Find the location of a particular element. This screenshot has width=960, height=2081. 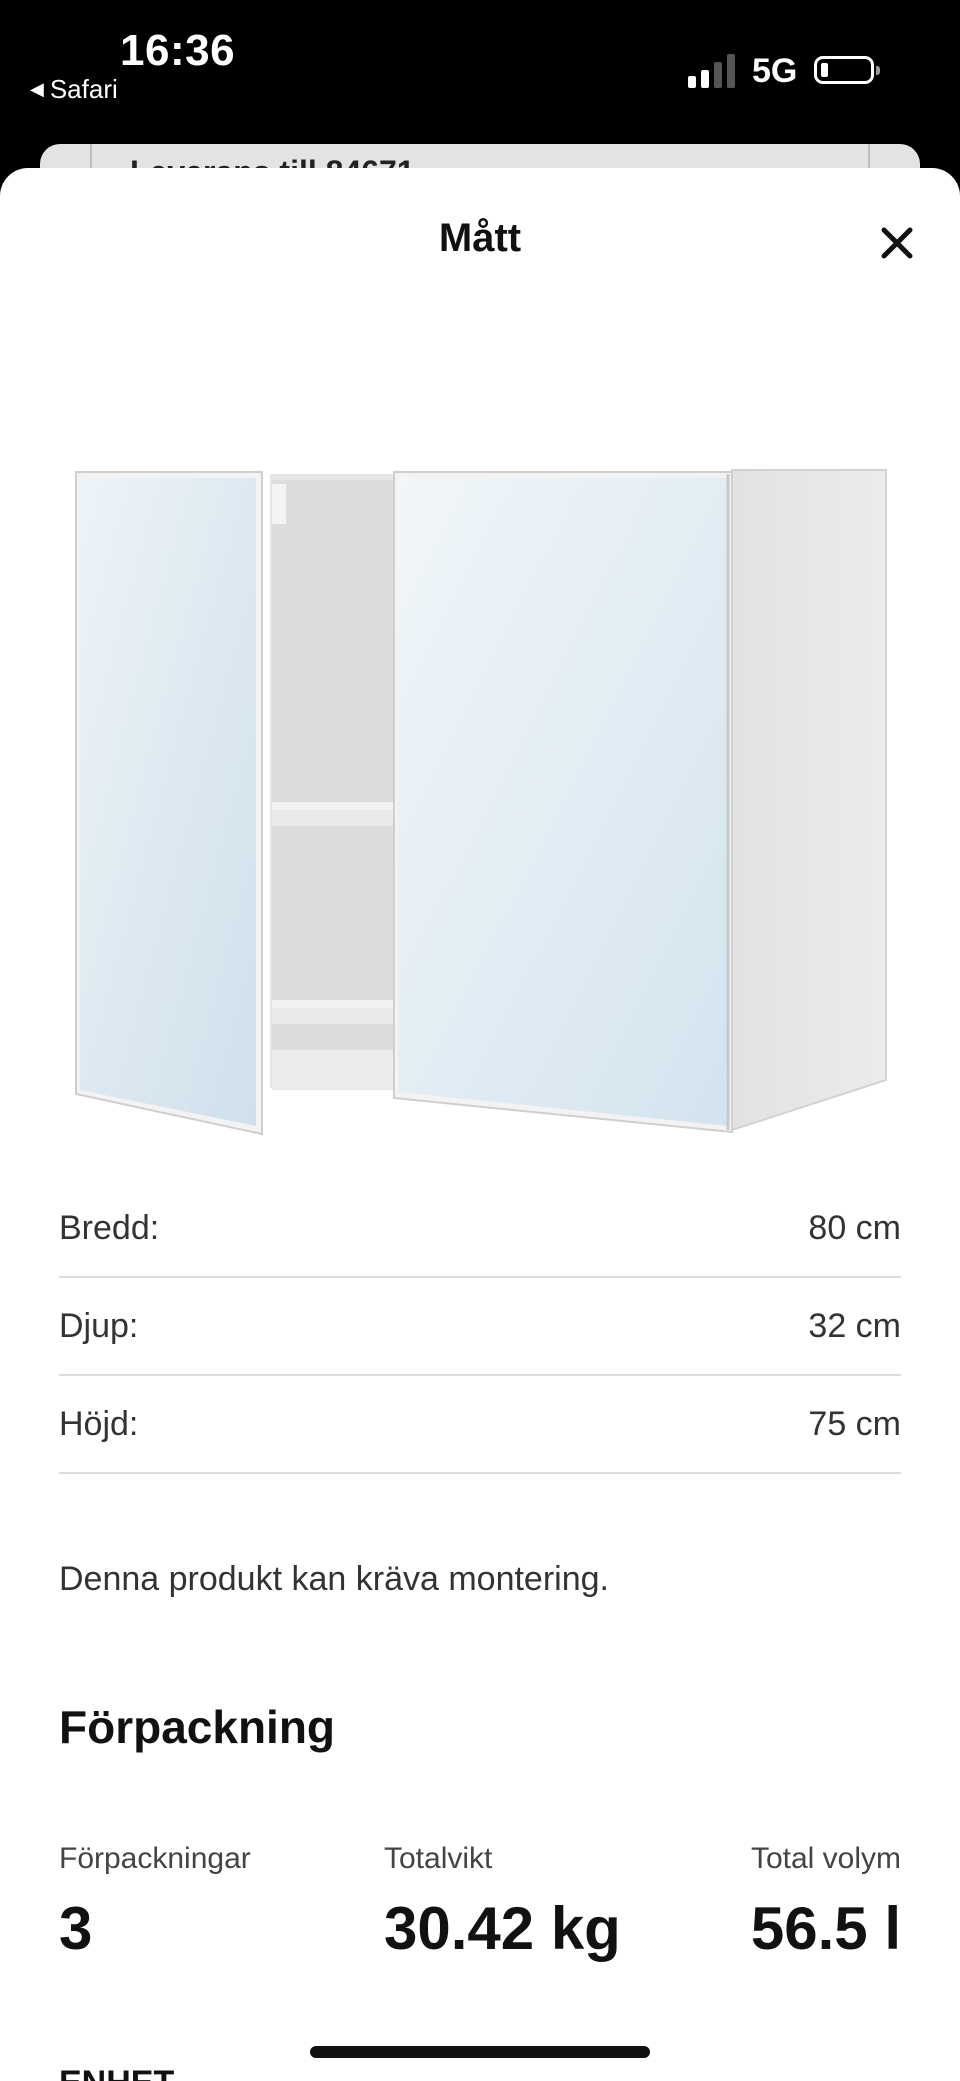

dimension-row-height: Höjd: 75 cm is located at coordinates (480, 1425).